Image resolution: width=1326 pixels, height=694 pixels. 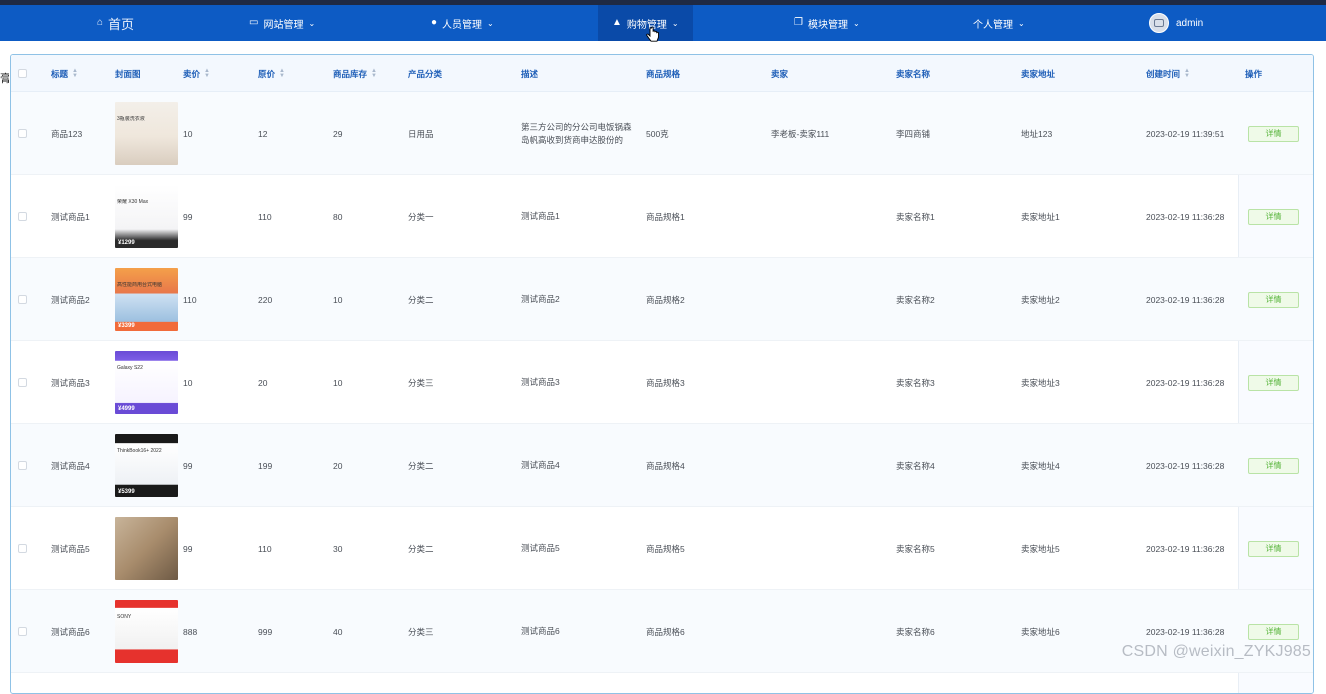 What do you see at coordinates (1038, 73) in the screenshot?
I see `col-seller-address: 卖家地址` at bounding box center [1038, 73].